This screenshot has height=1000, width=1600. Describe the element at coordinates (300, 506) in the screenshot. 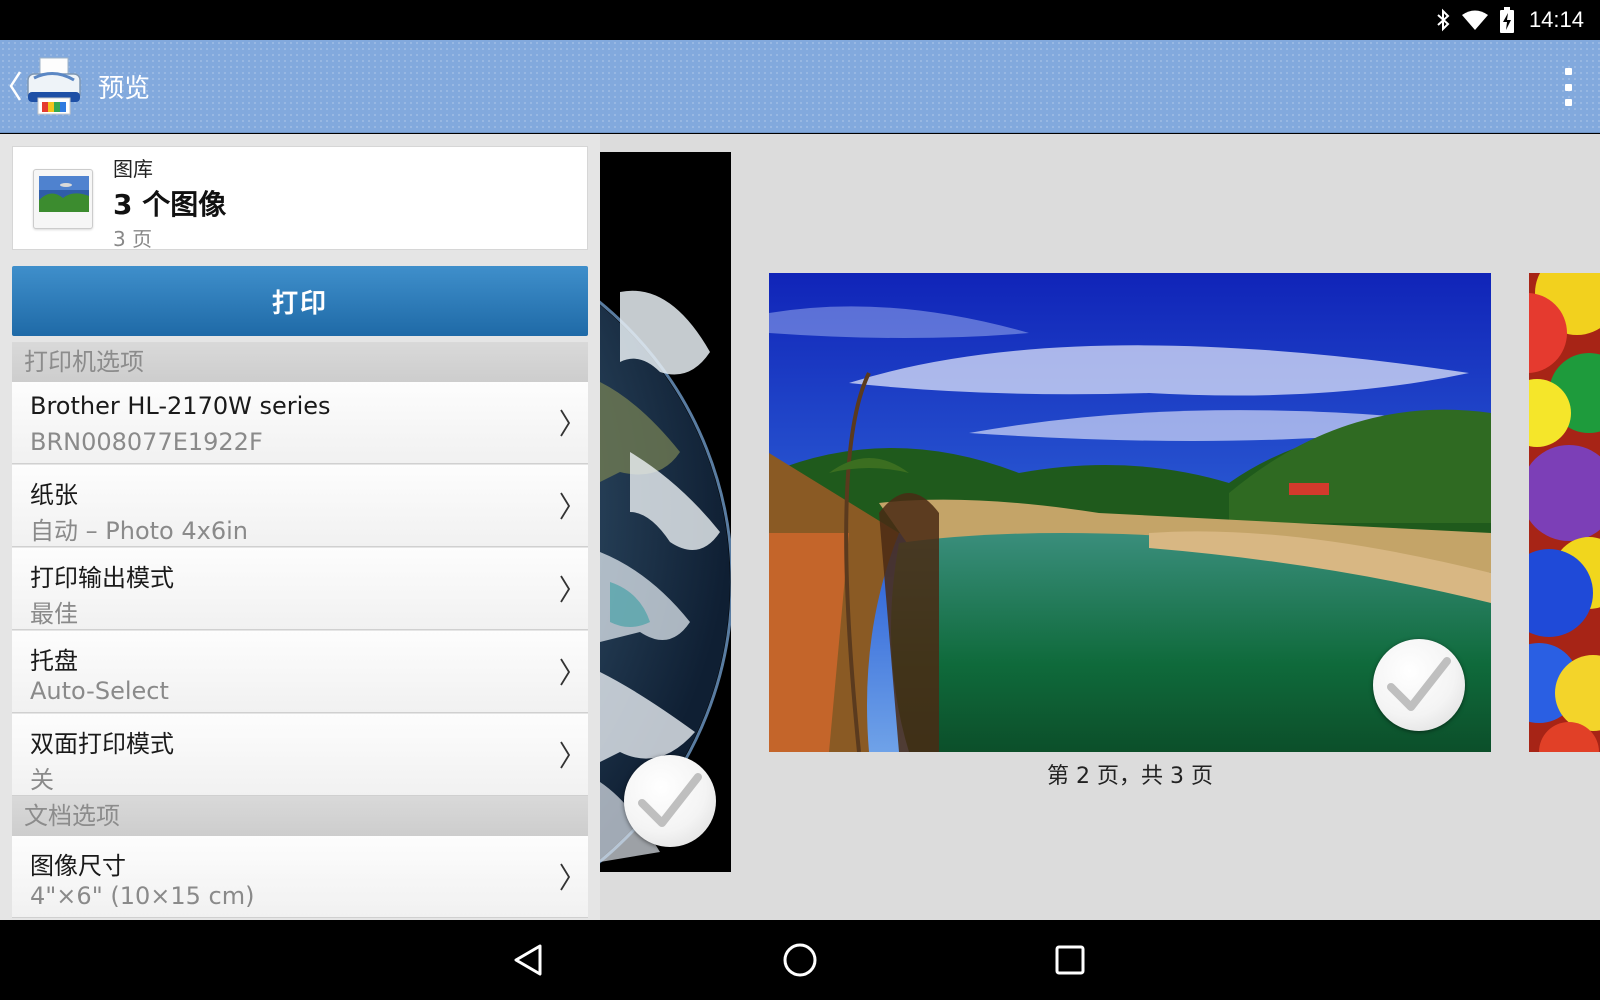

I see `option-paper: 纸张 自动 – Photo 4x6in` at that location.